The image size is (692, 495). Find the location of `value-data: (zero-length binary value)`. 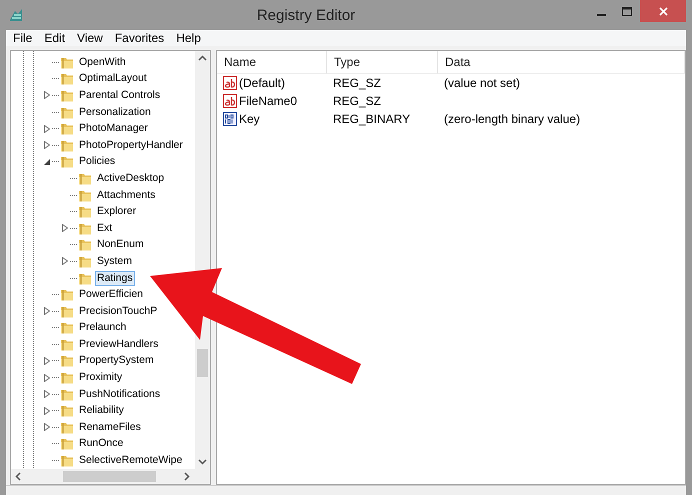

value-data: (zero-length binary value) is located at coordinates (512, 119).